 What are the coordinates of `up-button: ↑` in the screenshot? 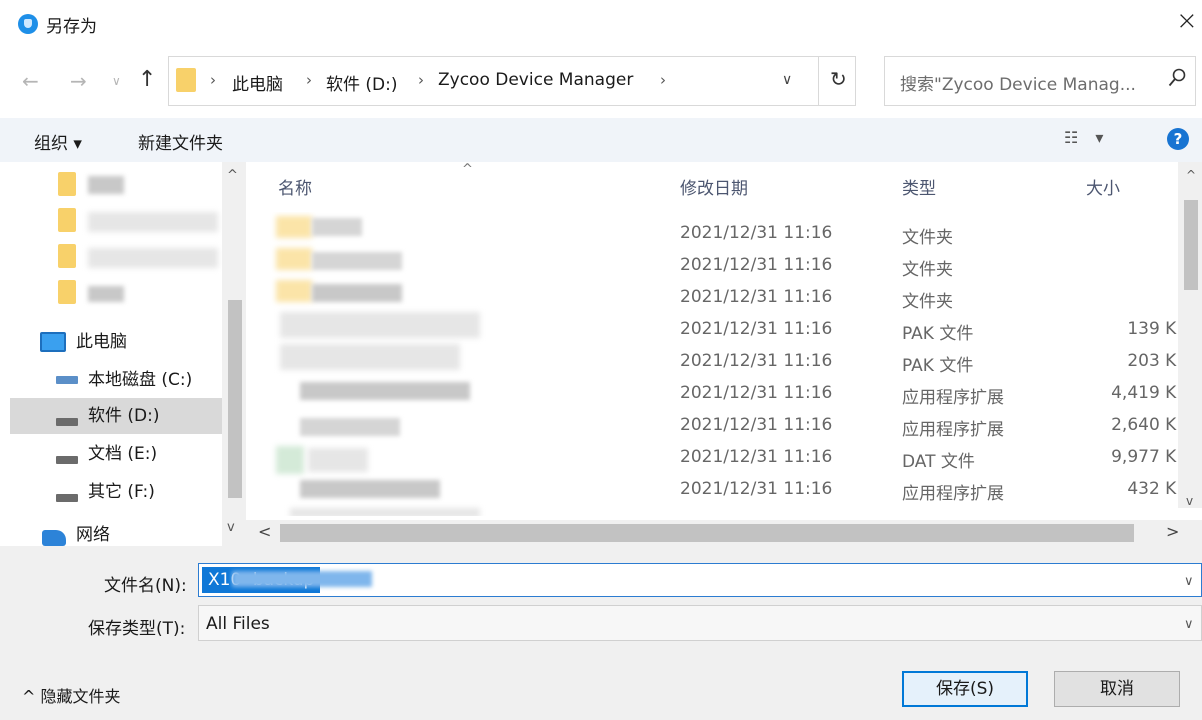 It's located at (147, 79).